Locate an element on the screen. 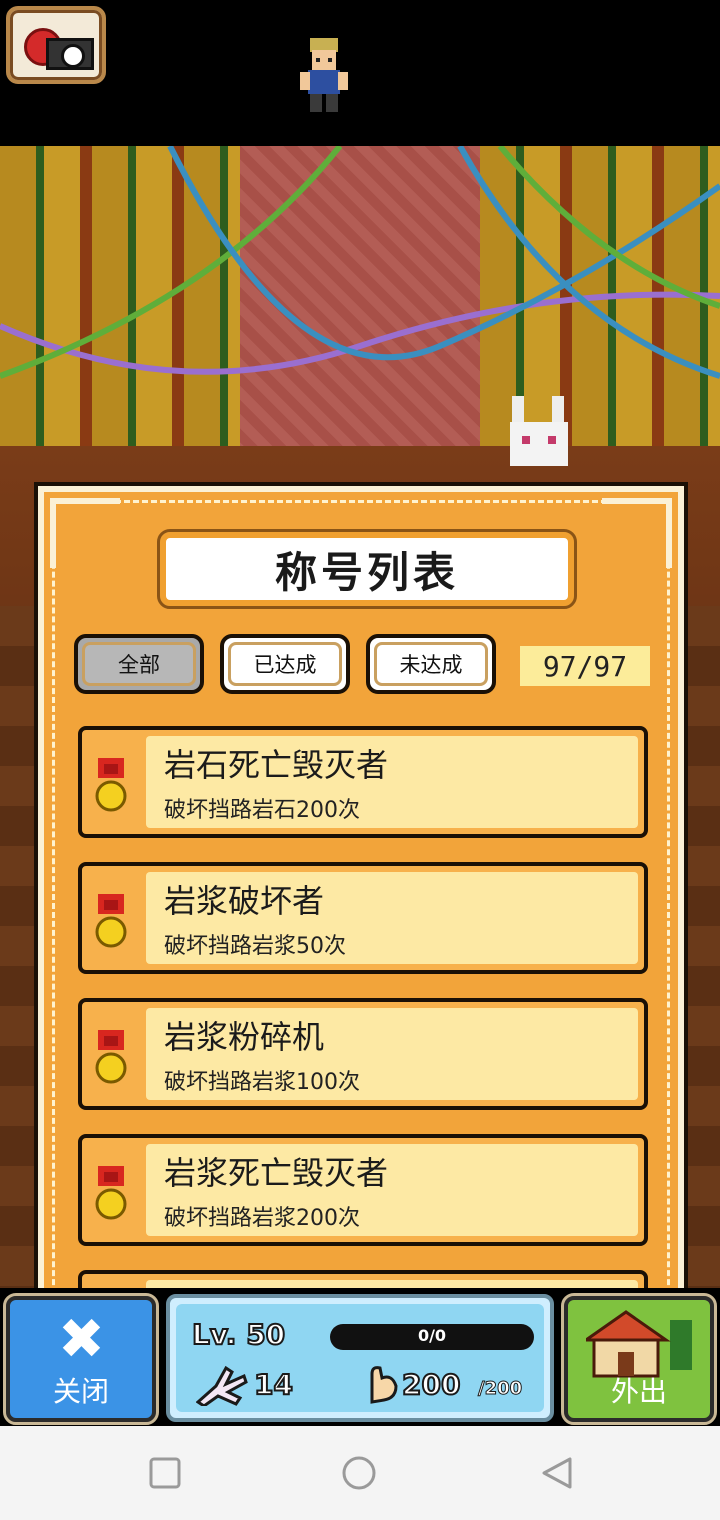 Image resolution: width=720 pixels, height=1520 pixels. title-count: 97/97 is located at coordinates (585, 666).